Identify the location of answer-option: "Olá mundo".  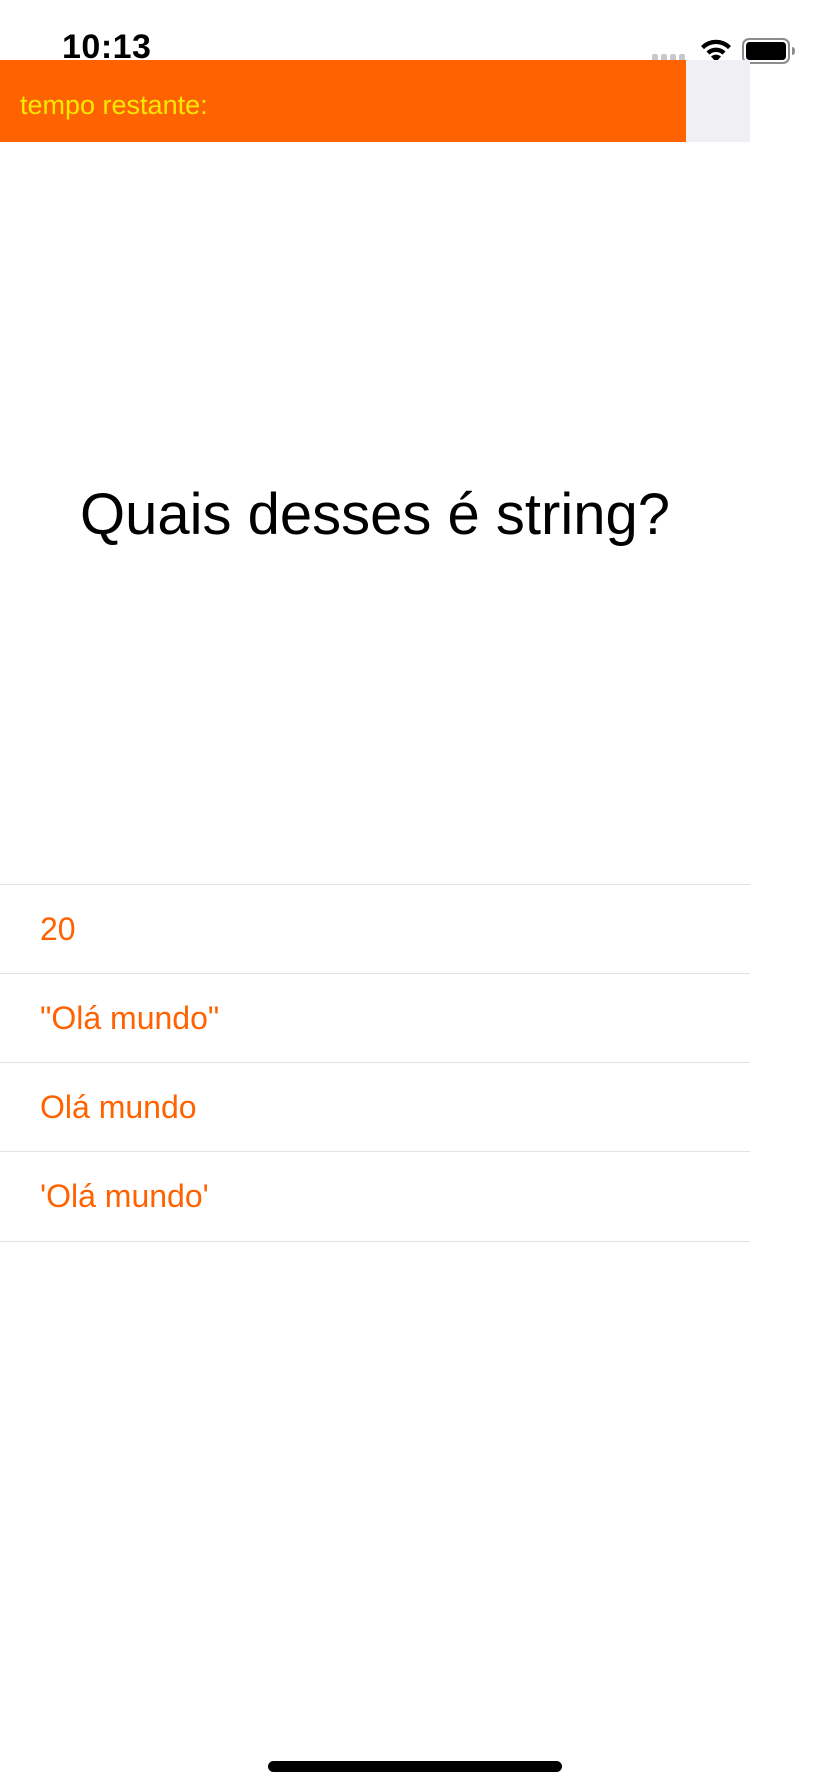
(375, 1017).